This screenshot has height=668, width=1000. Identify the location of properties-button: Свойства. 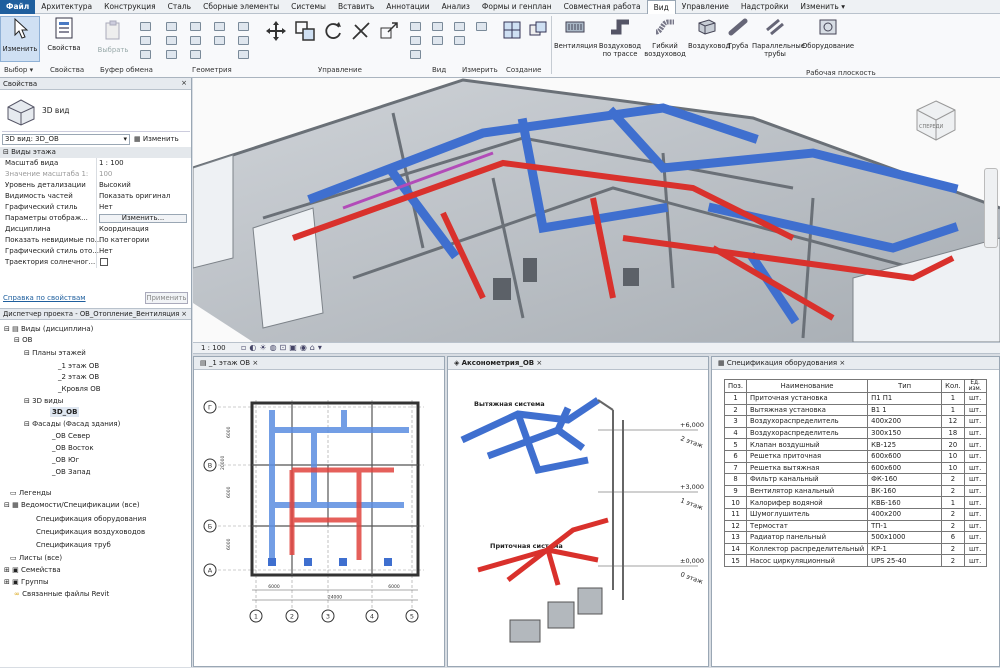
(64, 39).